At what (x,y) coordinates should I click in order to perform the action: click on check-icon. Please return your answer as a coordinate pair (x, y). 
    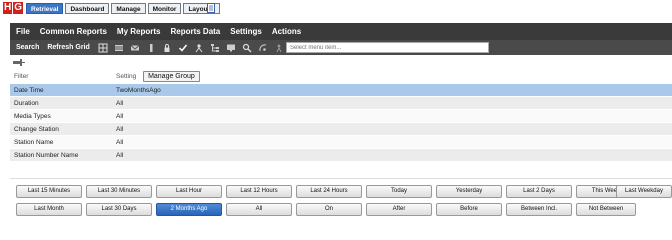
    Looking at the image, I should click on (183, 48).